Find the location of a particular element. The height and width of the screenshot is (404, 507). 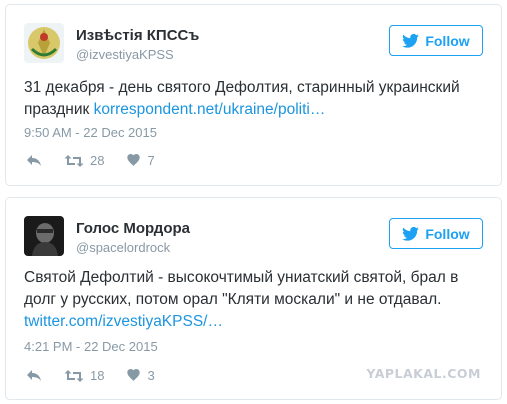

watermark: YAPLAKAL.COM is located at coordinates (423, 373).